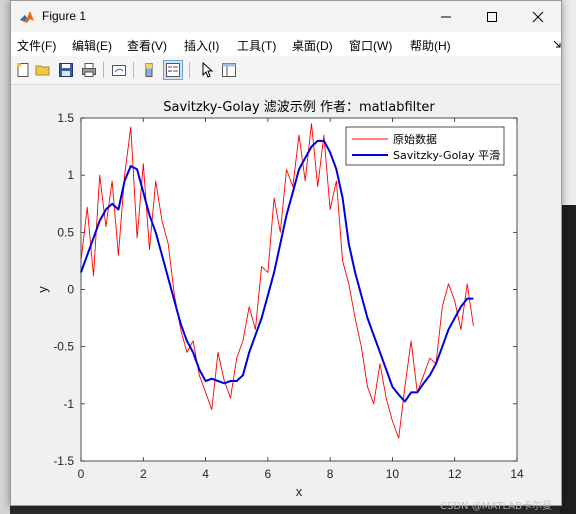  I want to click on x-tick-label: 6, so click(268, 474).